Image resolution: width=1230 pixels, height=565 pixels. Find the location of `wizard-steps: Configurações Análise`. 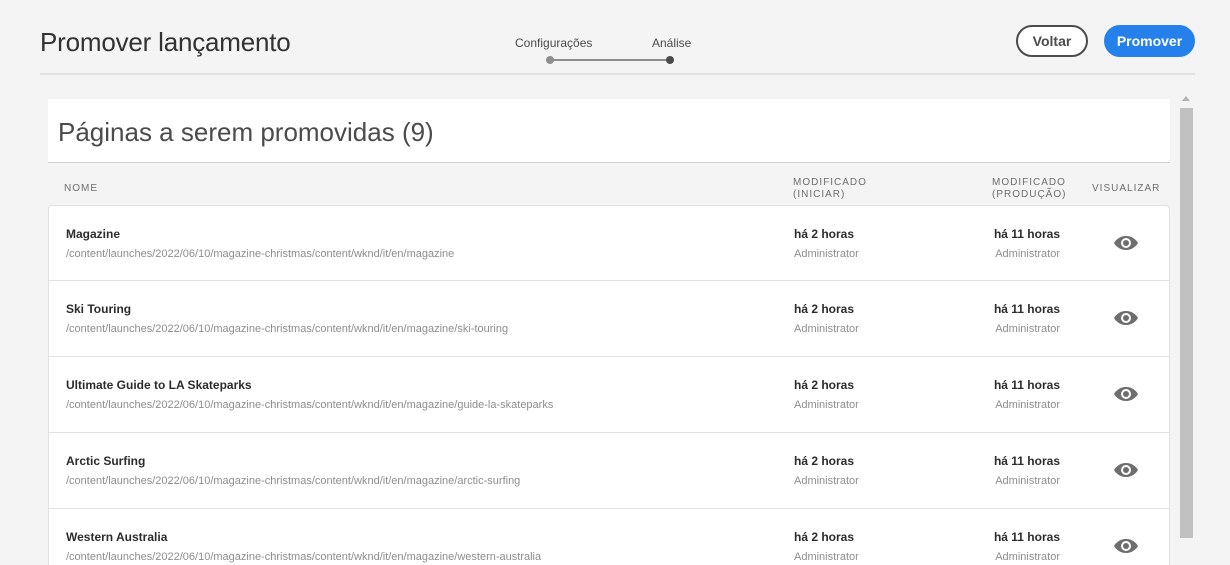

wizard-steps: Configurações Análise is located at coordinates (605, 54).